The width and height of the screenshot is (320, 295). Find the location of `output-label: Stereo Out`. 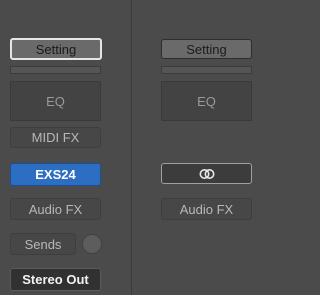

output-label: Stereo Out is located at coordinates (55, 279).